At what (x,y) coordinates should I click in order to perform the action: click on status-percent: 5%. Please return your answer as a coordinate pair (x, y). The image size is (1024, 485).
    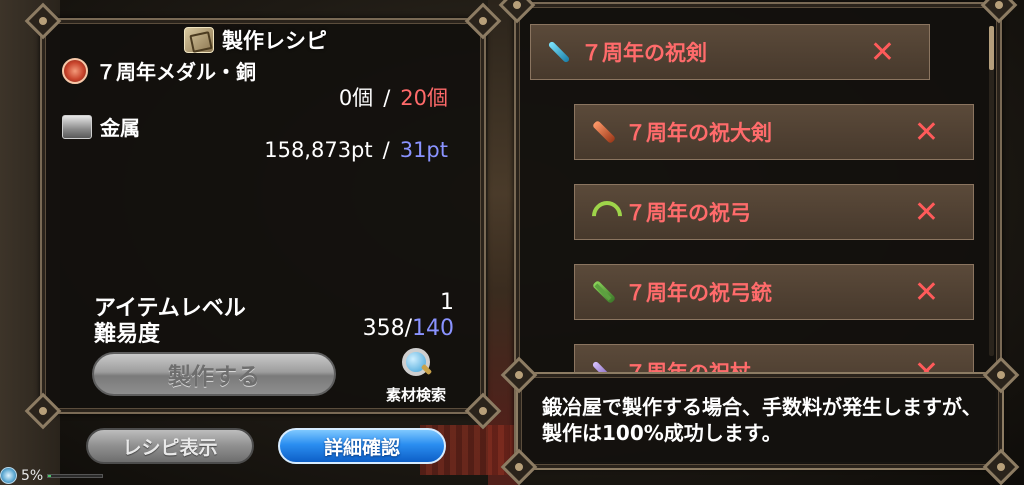
    Looking at the image, I should click on (32, 475).